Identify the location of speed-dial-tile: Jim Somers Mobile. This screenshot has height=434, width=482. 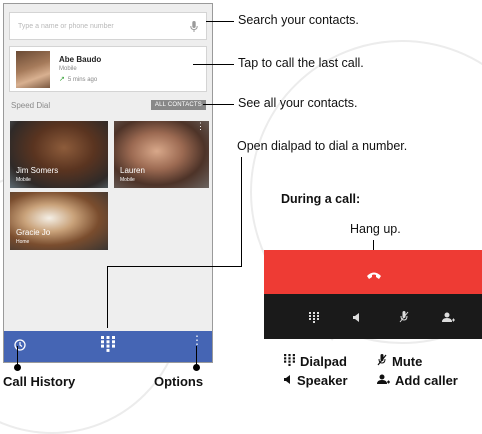
(59, 154).